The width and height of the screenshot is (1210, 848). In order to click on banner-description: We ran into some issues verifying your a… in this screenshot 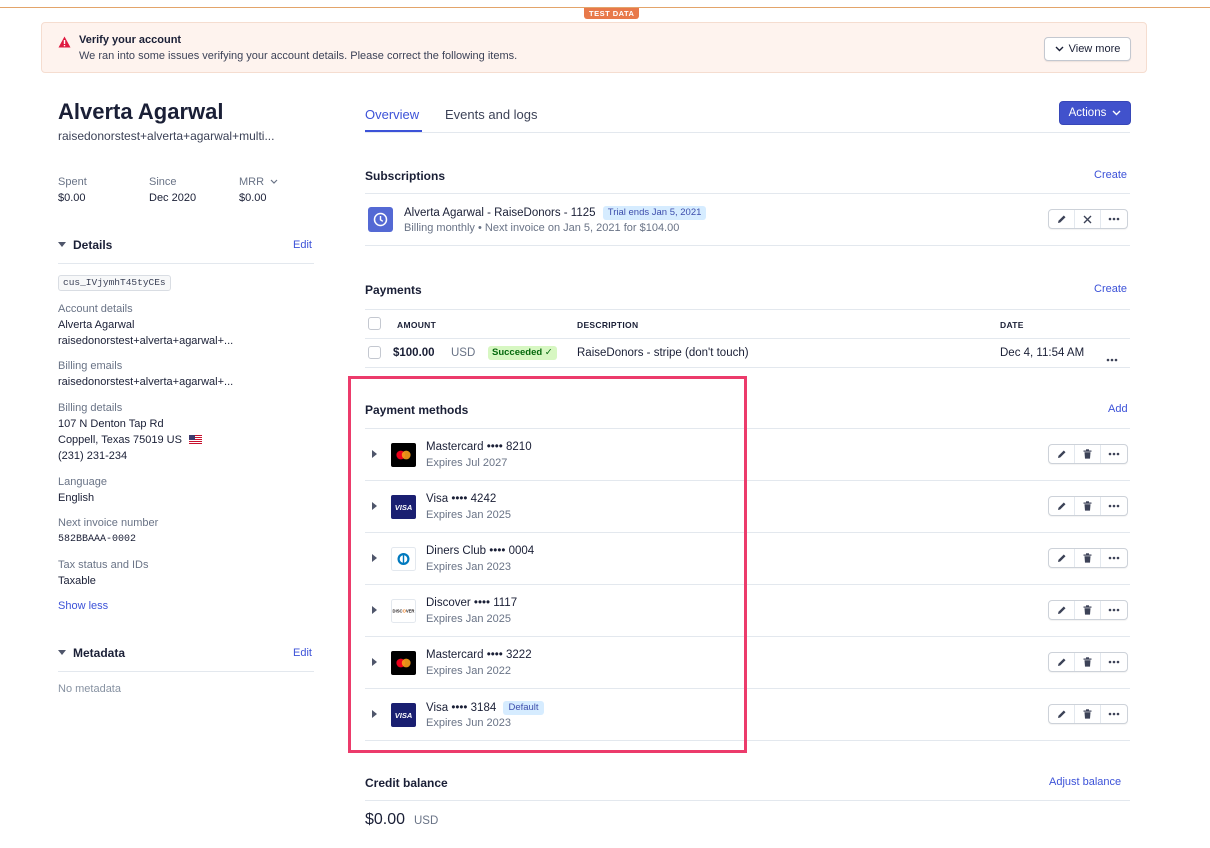, I will do `click(298, 56)`.